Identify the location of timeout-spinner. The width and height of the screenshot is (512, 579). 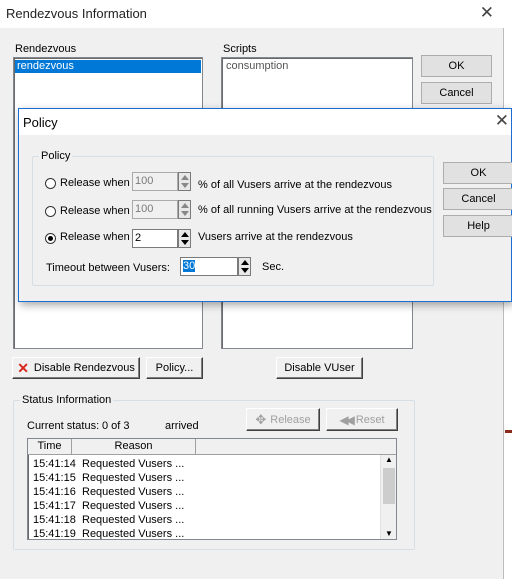
(244, 266).